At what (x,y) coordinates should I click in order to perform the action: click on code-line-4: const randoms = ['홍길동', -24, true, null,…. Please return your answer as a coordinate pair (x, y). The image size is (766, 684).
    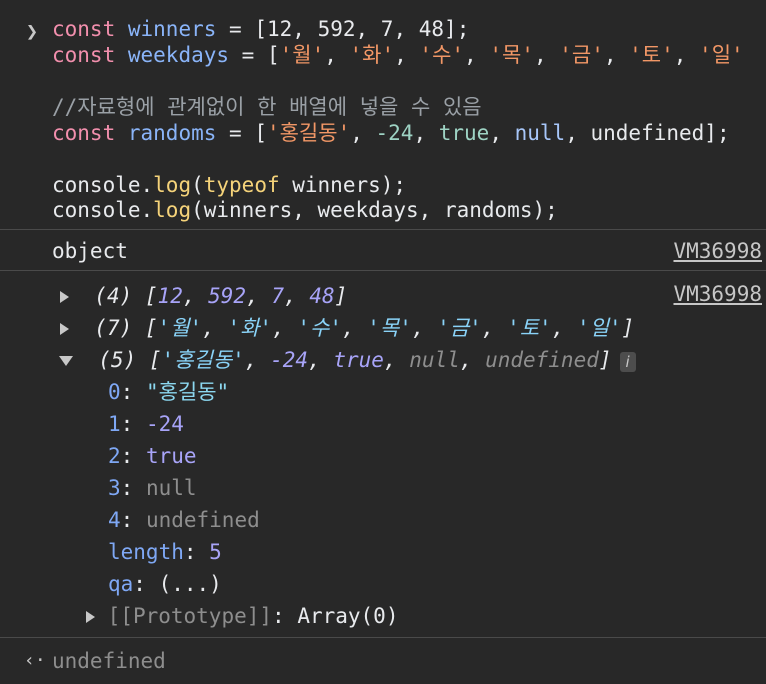
    Looking at the image, I should click on (391, 133).